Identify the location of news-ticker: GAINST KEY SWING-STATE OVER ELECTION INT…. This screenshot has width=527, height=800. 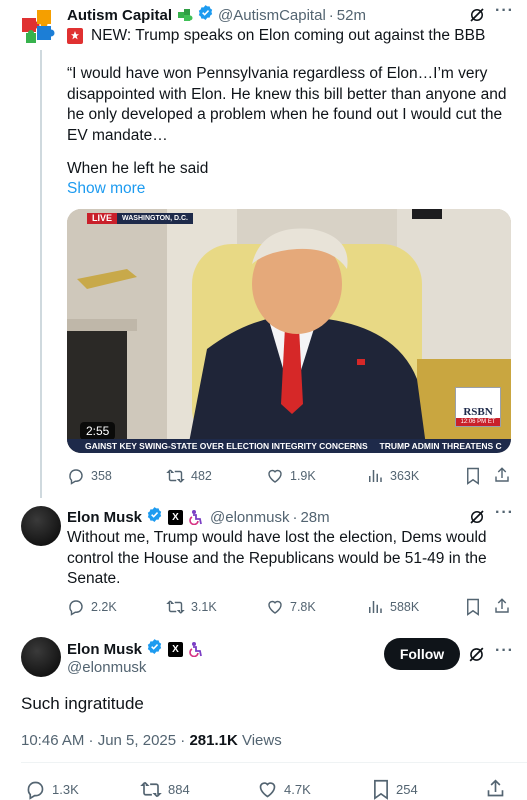
(289, 446).